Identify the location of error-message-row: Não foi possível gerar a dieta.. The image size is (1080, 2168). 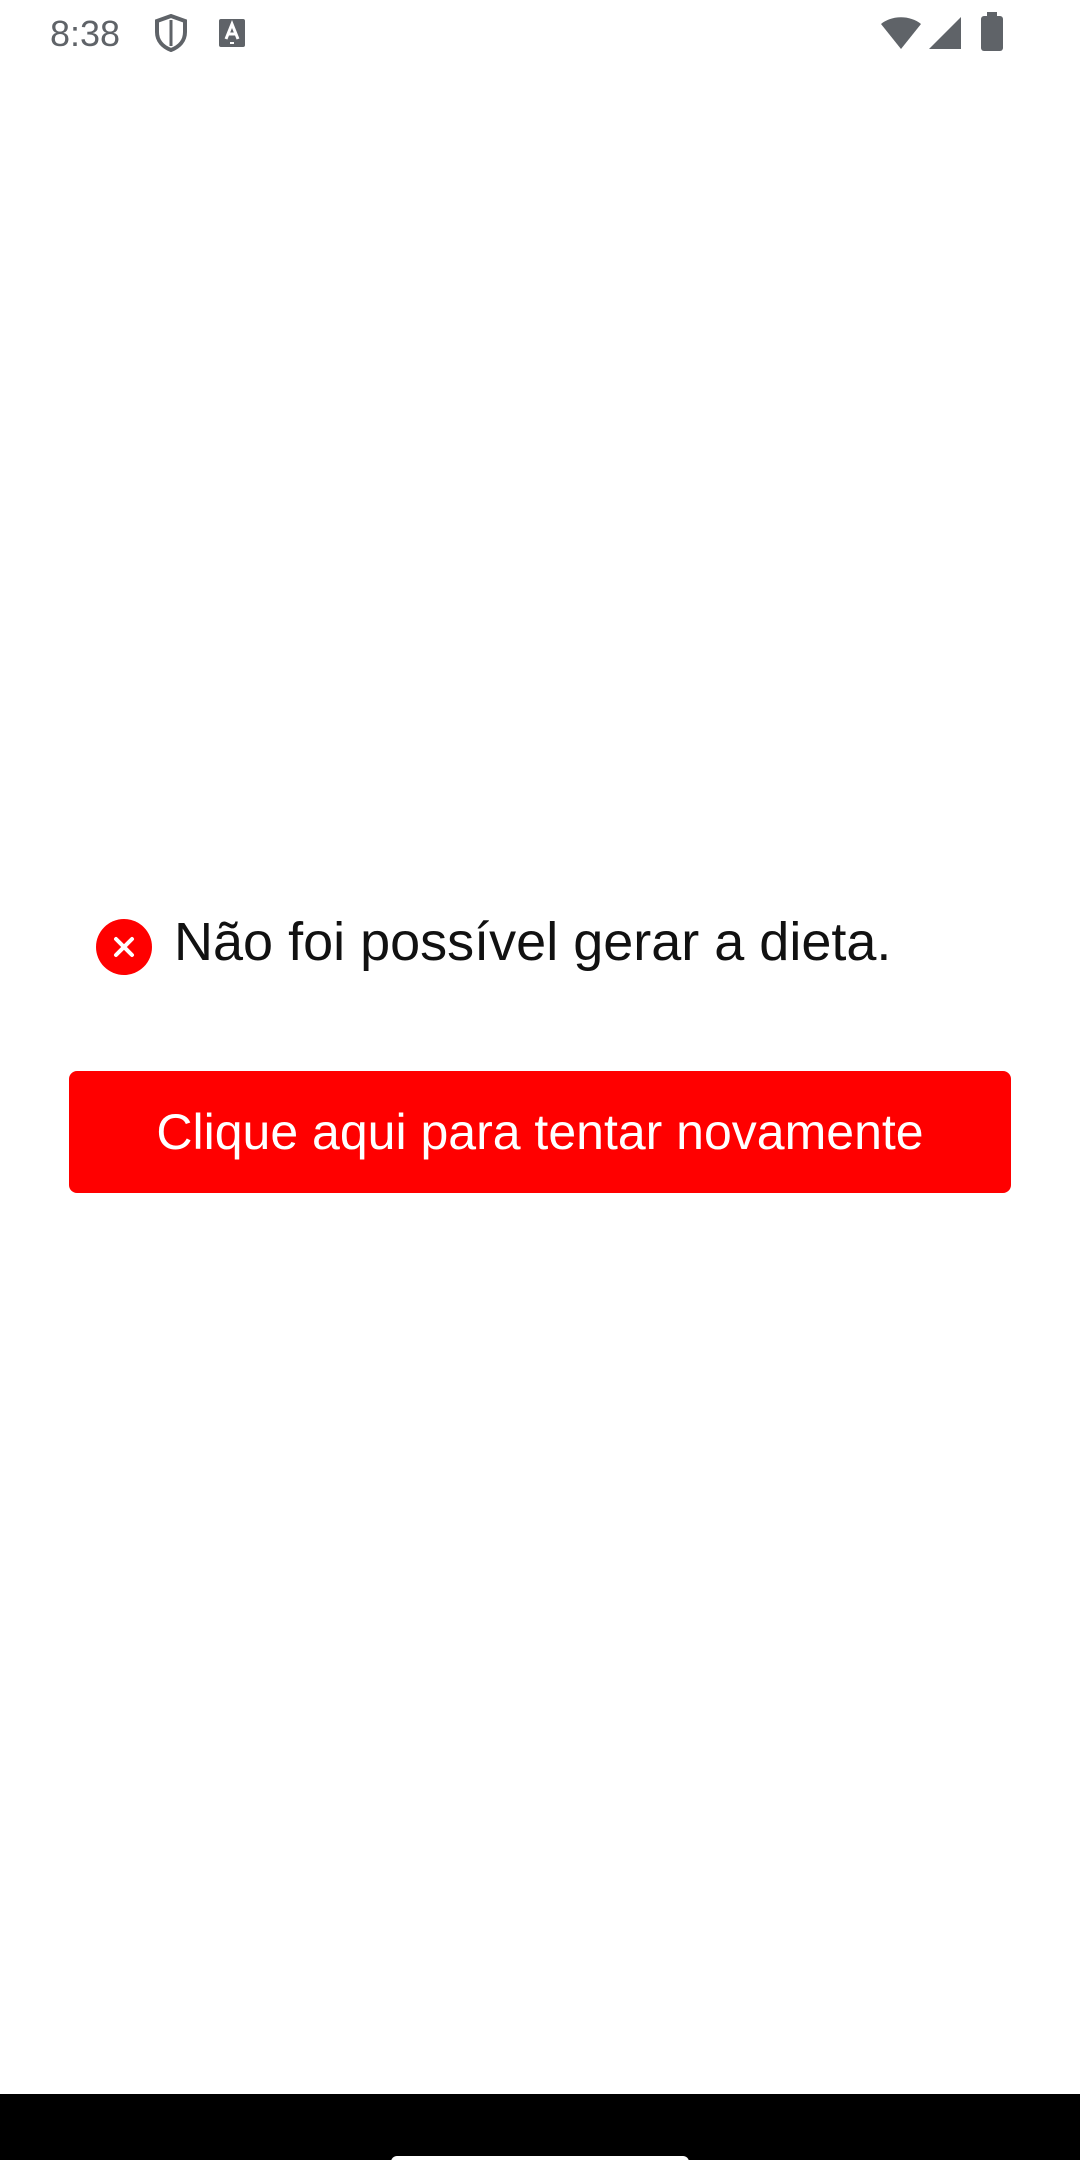
(493, 942).